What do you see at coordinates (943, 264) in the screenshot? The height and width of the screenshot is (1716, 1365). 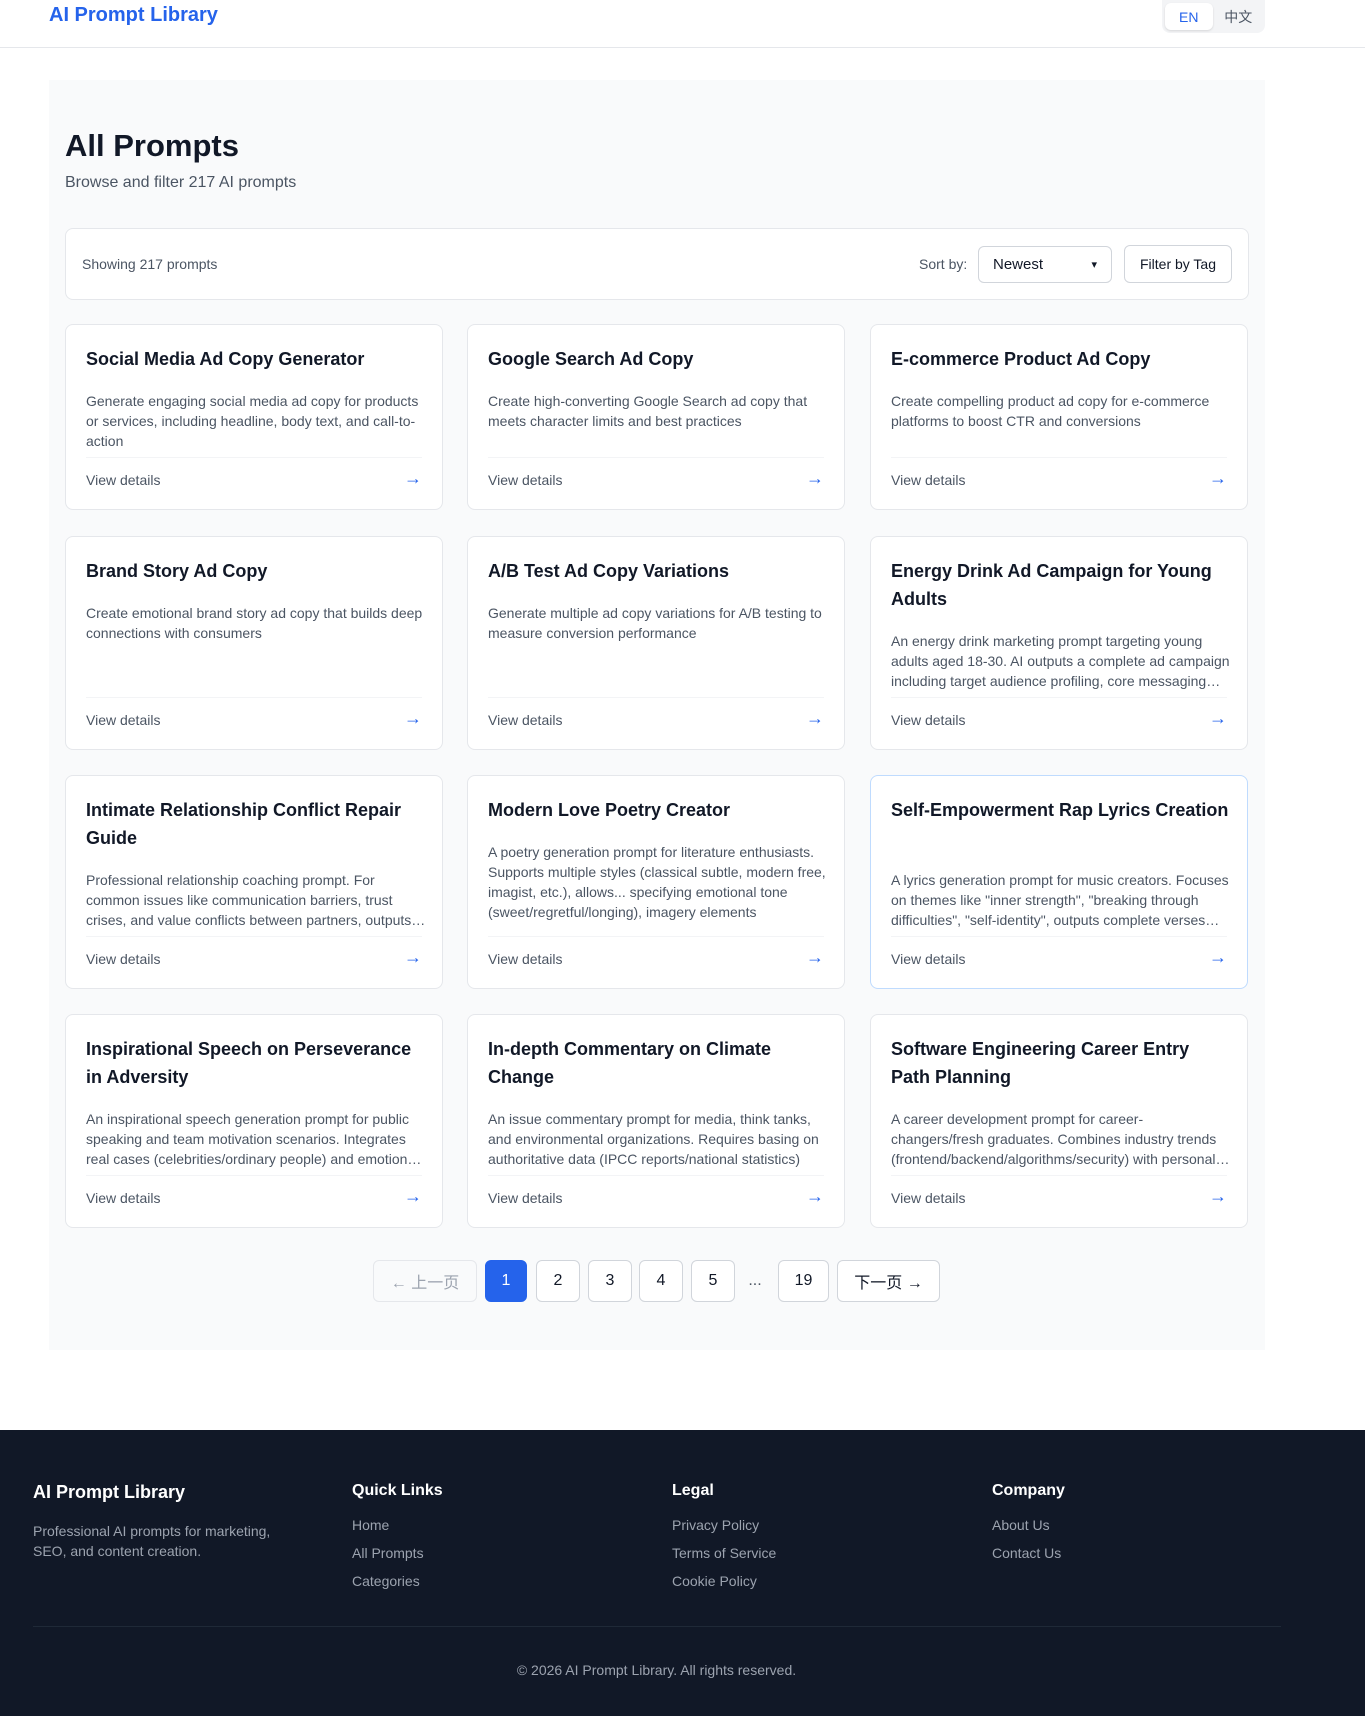 I see `sort-label: Sort by:` at bounding box center [943, 264].